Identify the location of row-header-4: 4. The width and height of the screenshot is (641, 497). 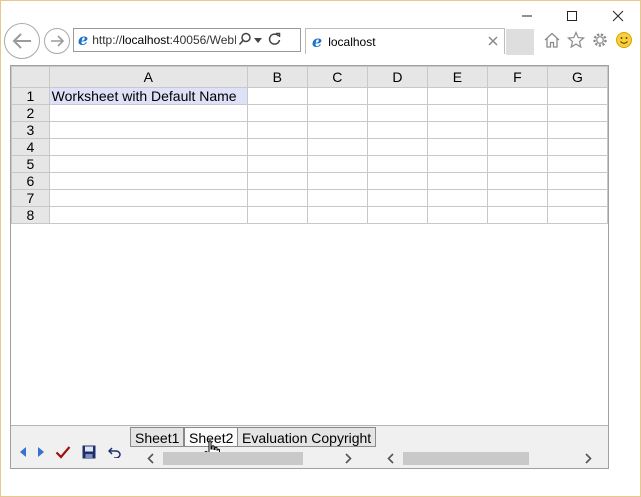
(30, 147).